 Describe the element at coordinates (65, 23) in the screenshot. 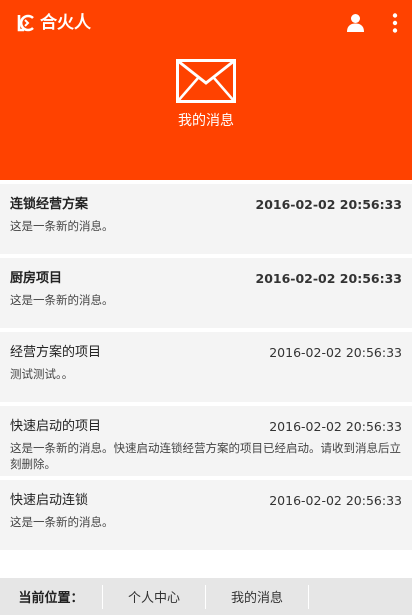

I see `brand-name: 合火人` at that location.